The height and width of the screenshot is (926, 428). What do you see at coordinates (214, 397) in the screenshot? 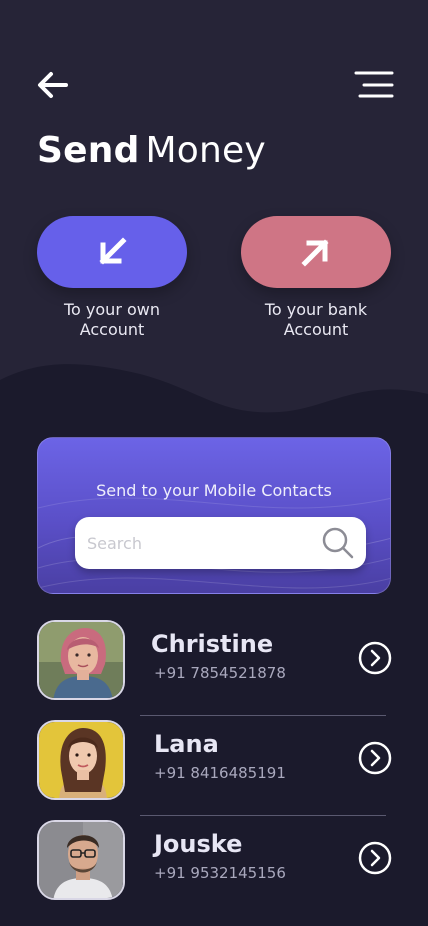
I see `wave-divider` at bounding box center [214, 397].